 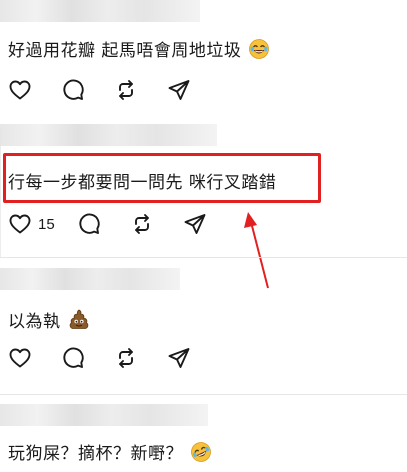 I want to click on post-text: 玩狗屎？摘杯？新嘢？, so click(x=109, y=453).